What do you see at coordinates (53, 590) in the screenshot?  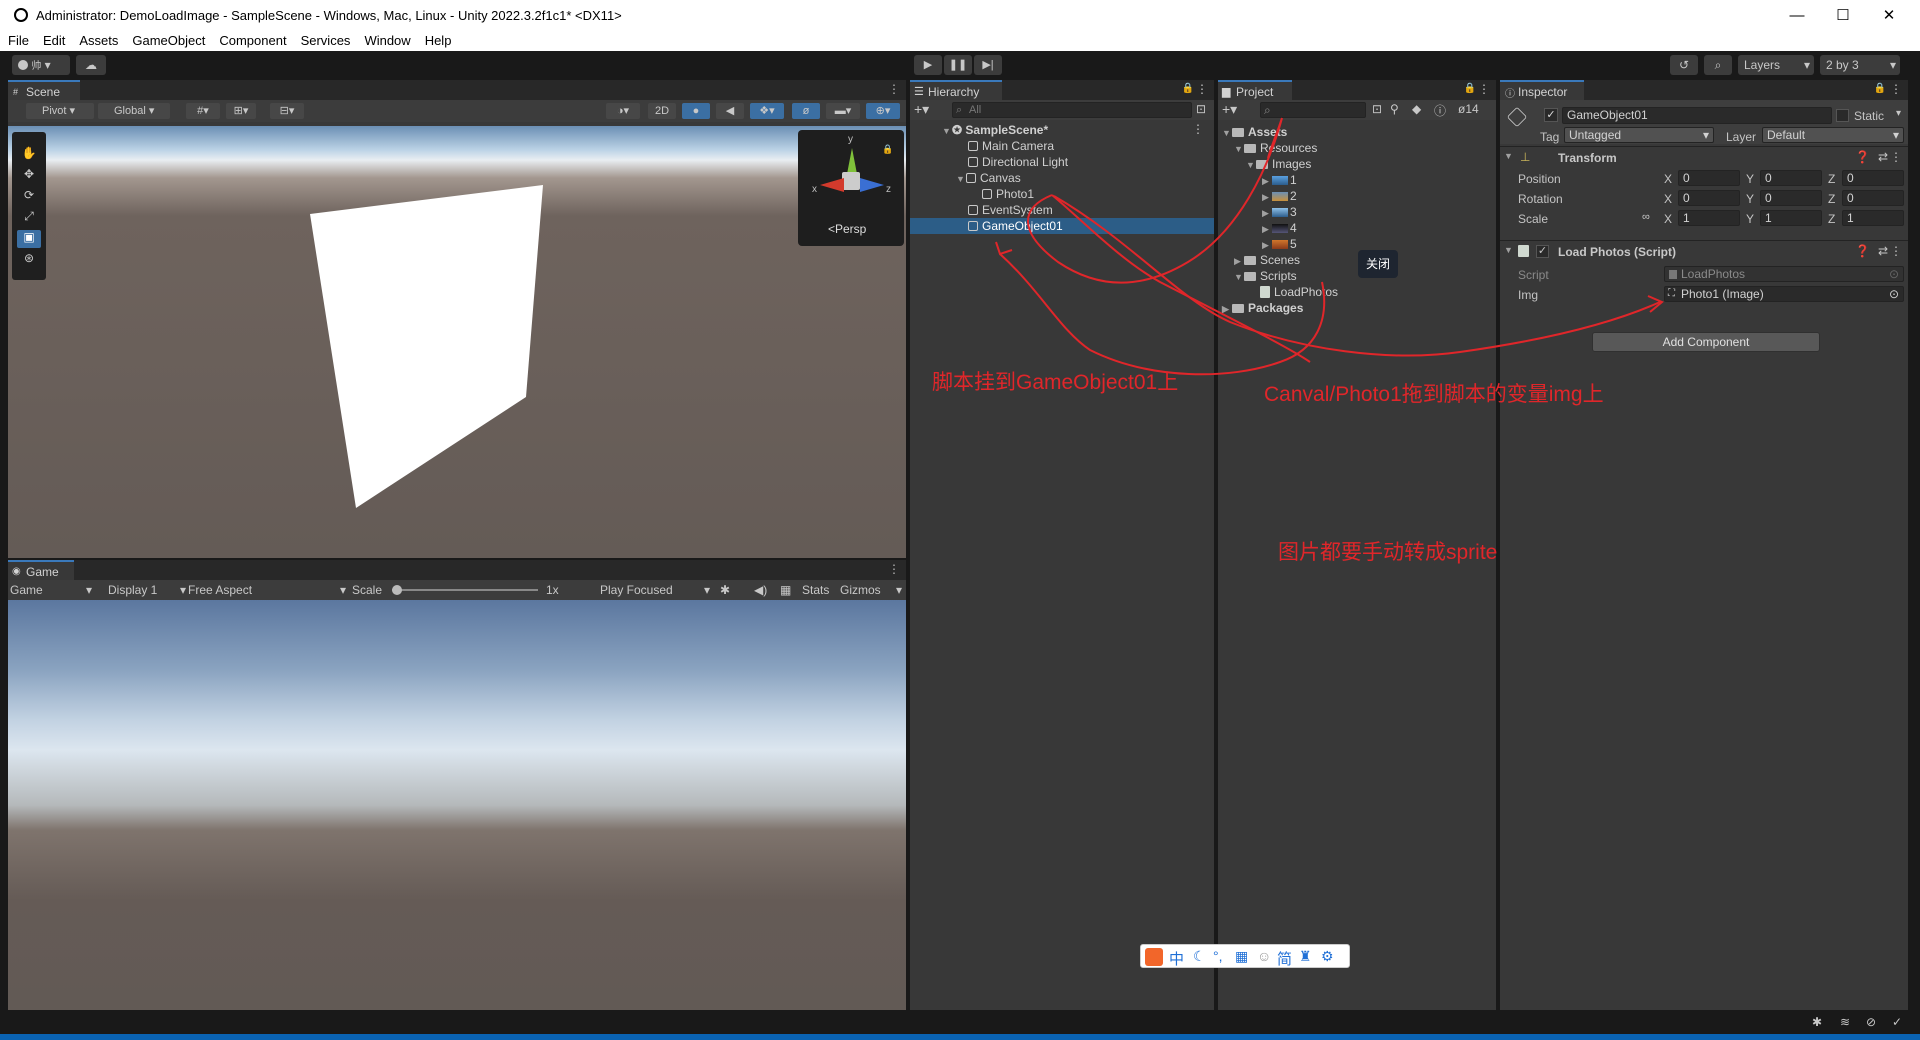 I see `game-mode-dropdown: Game ▾` at bounding box center [53, 590].